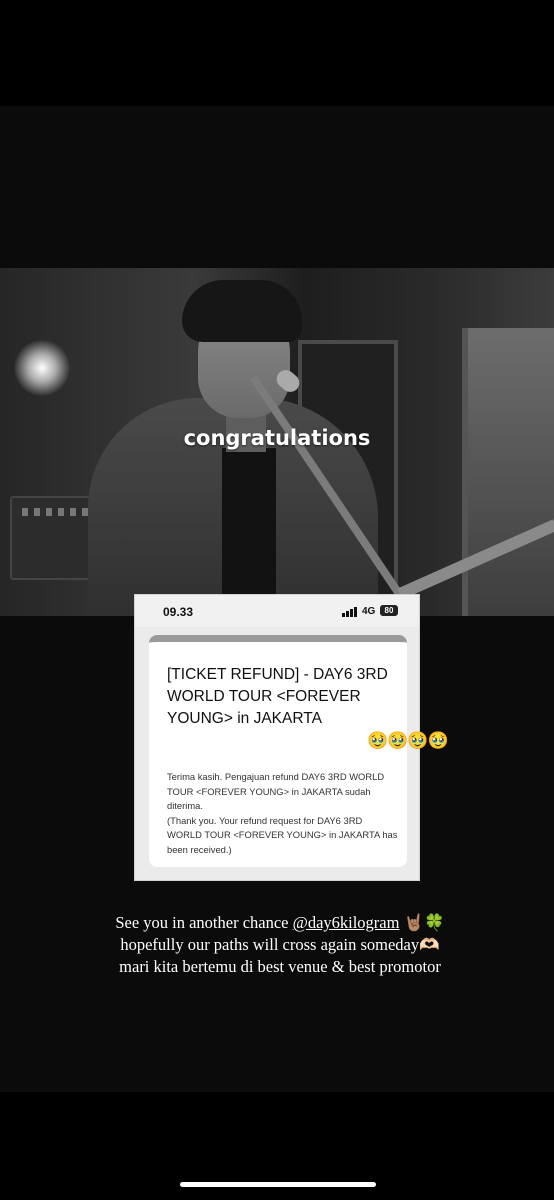  What do you see at coordinates (350, 612) in the screenshot?
I see `signal-icon` at bounding box center [350, 612].